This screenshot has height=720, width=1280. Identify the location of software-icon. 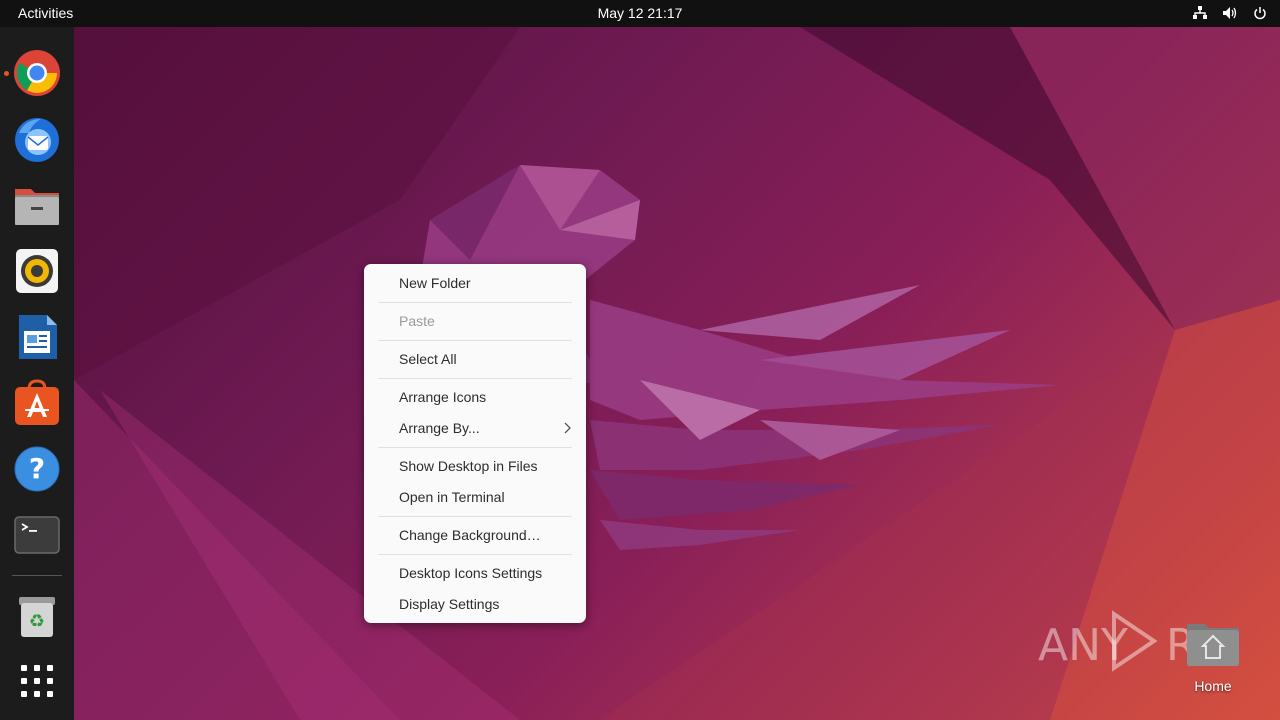
(37, 403).